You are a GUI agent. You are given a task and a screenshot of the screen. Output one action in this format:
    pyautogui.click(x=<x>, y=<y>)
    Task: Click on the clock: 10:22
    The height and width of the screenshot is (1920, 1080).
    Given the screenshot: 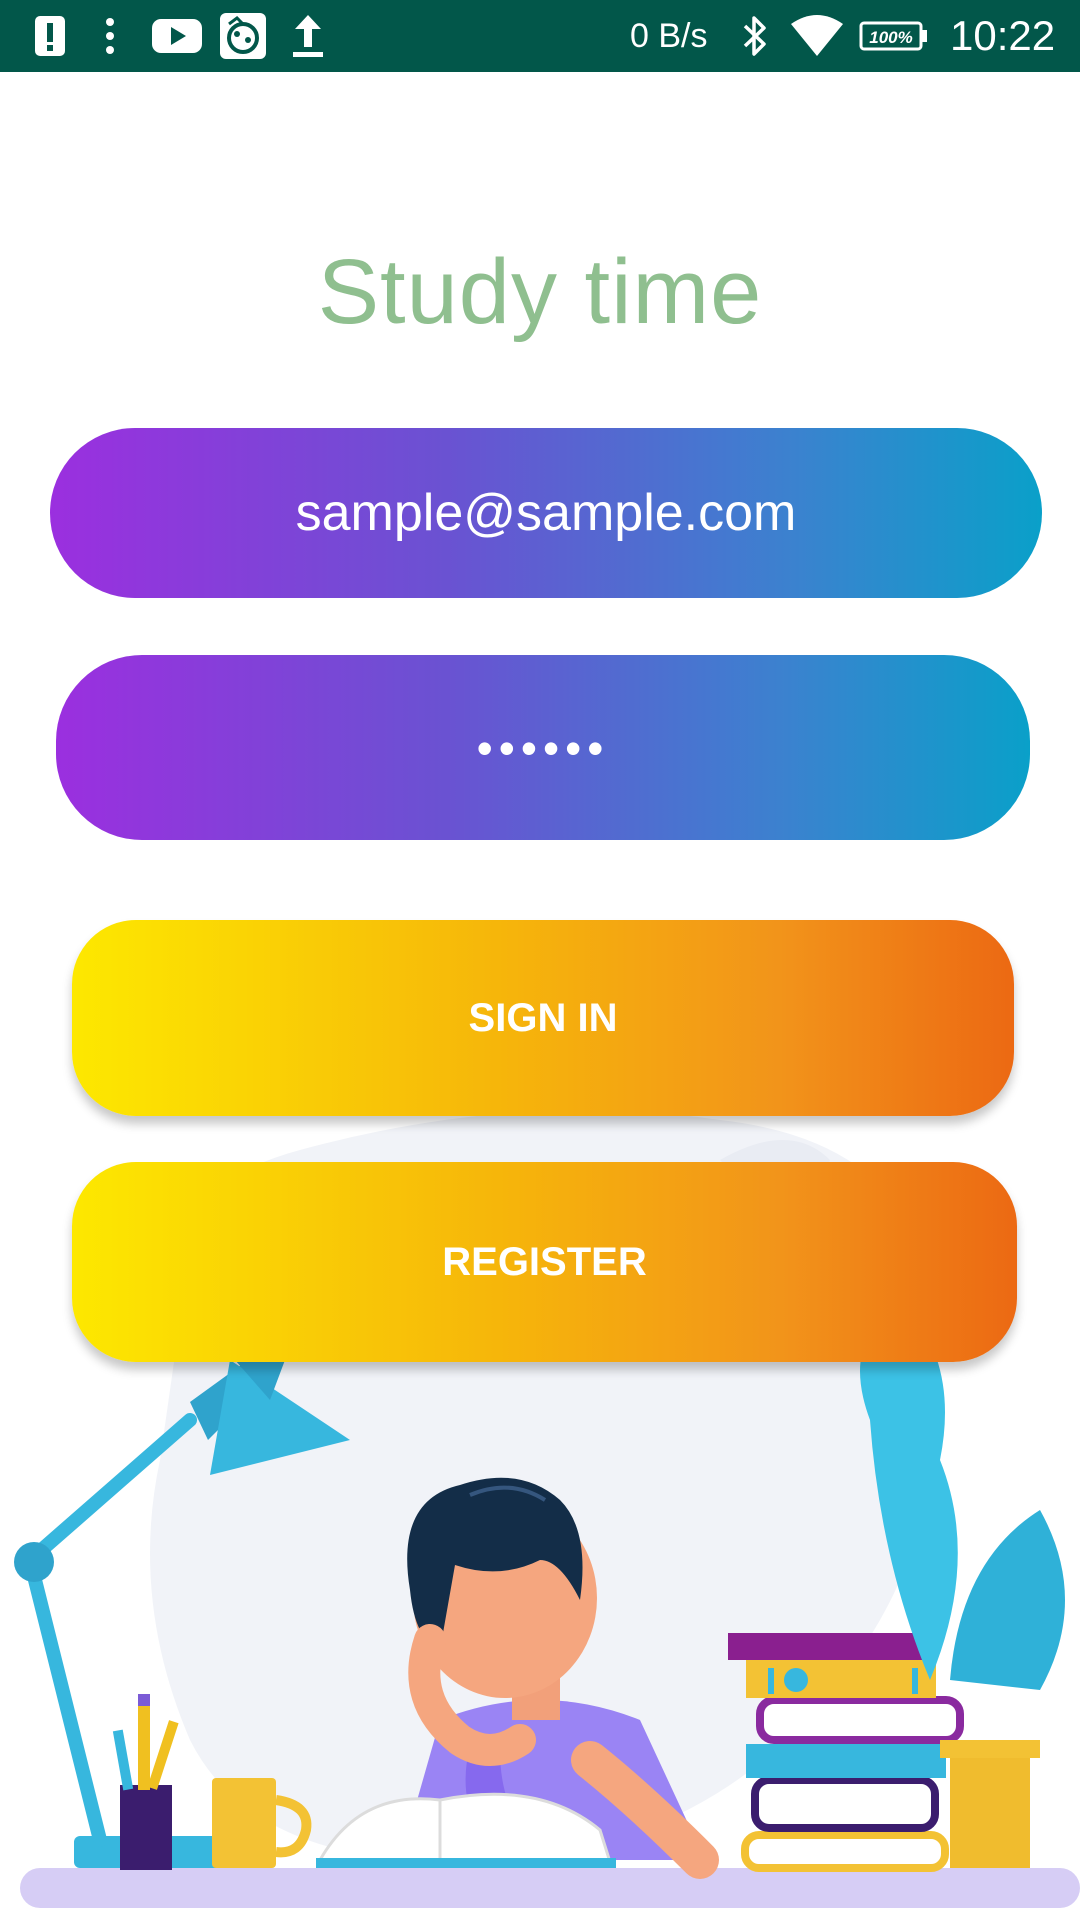 What is the action you would take?
    pyautogui.click(x=1003, y=35)
    